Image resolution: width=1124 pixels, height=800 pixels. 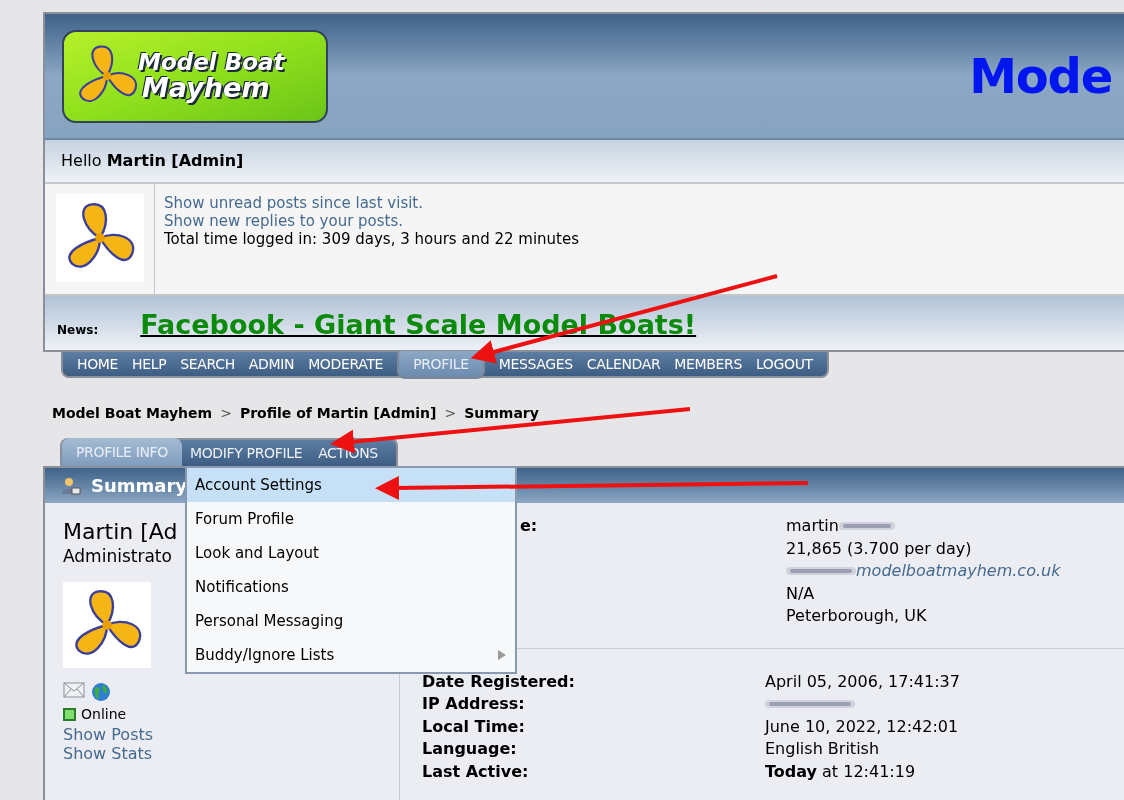 I want to click on nav-tab: LOGOUT, so click(x=784, y=364).